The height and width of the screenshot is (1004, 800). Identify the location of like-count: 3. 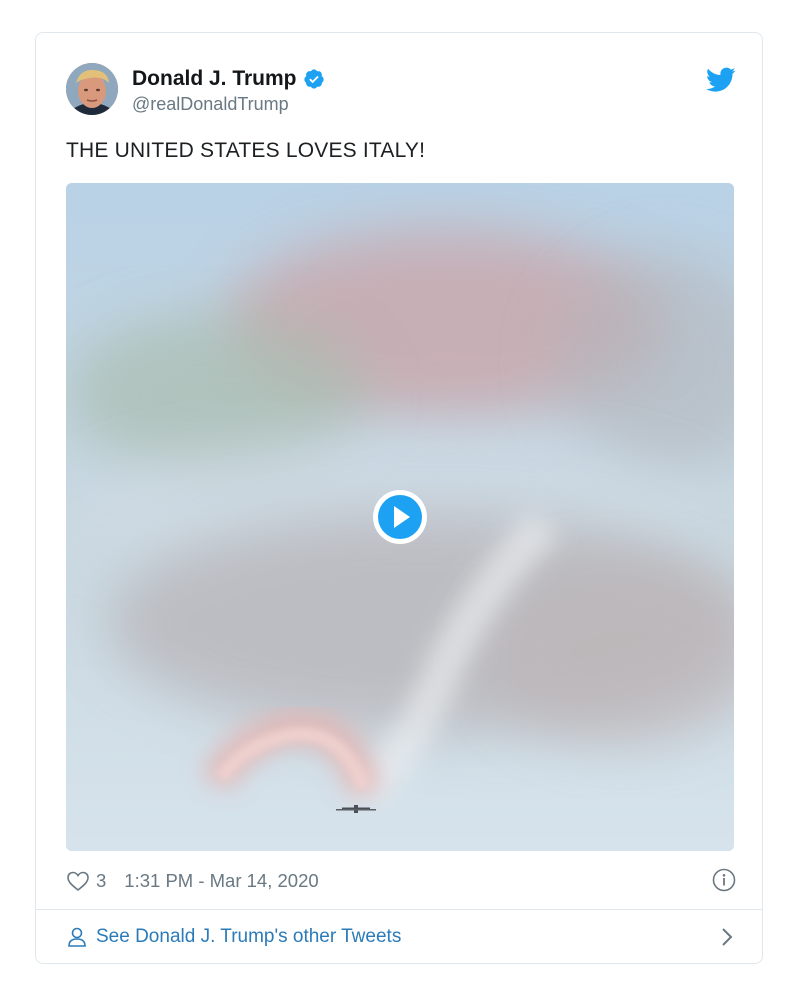
(101, 880).